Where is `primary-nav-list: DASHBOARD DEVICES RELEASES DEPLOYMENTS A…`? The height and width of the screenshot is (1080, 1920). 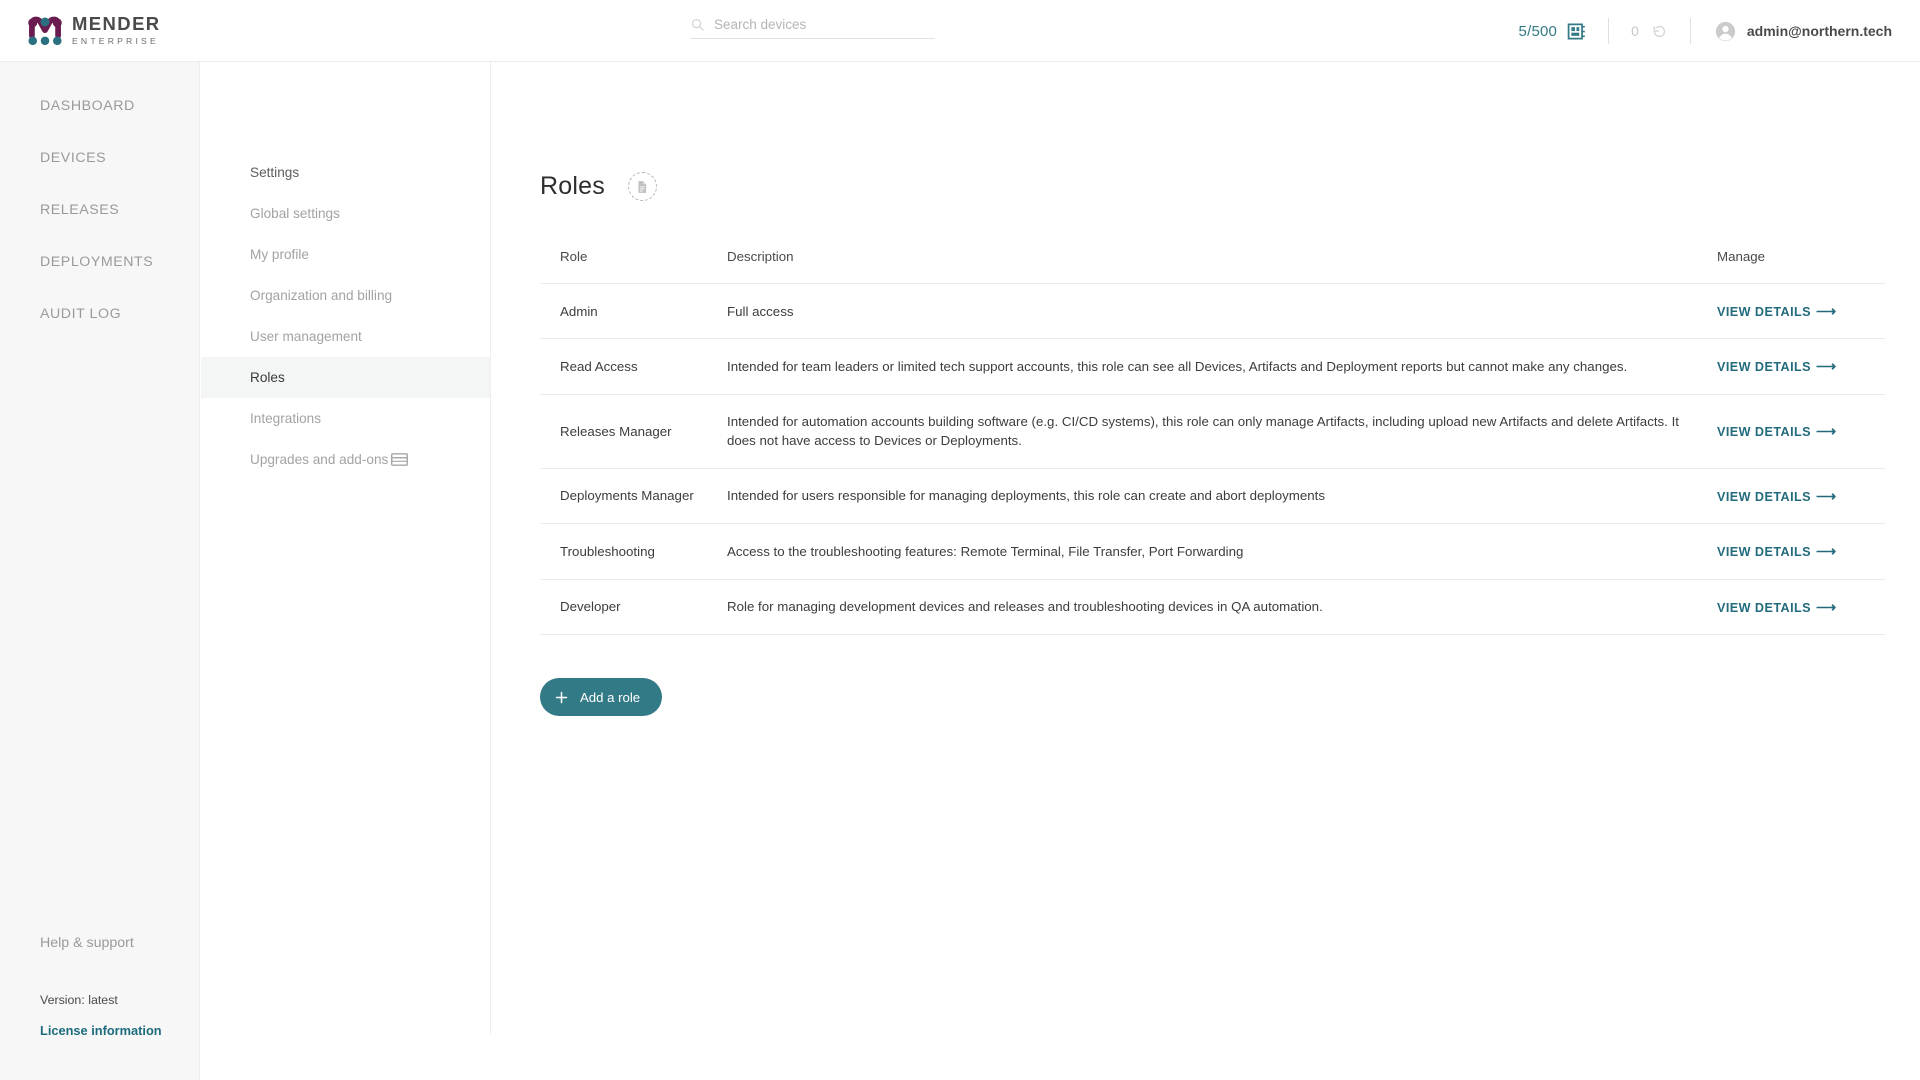 primary-nav-list: DASHBOARD DEVICES RELEASES DEPLOYMENTS A… is located at coordinates (99, 201).